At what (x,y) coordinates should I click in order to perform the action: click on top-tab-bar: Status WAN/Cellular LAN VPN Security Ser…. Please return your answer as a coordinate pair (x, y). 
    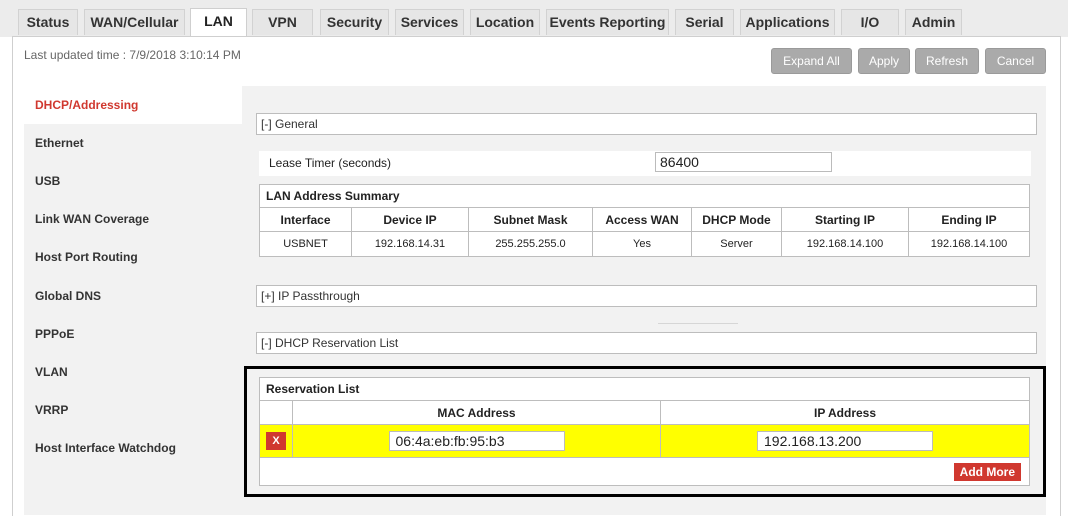
    Looking at the image, I should click on (534, 18).